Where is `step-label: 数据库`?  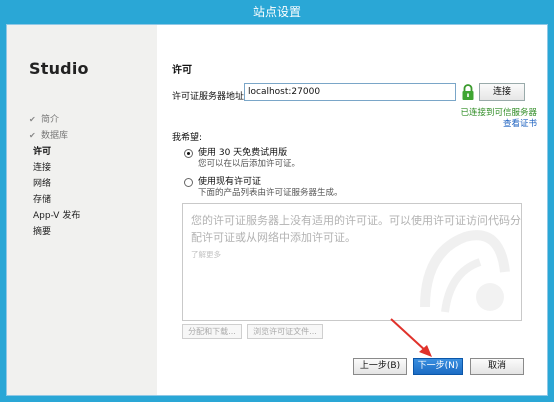 step-label: 数据库 is located at coordinates (55, 136).